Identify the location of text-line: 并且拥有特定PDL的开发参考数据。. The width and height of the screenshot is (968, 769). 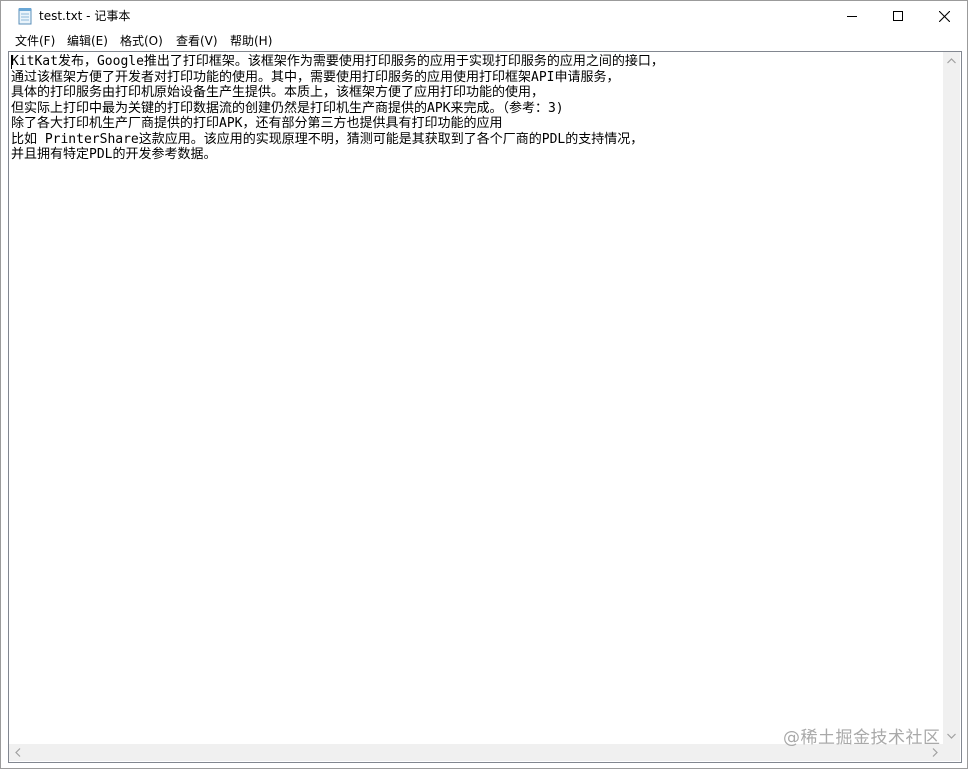
(114, 154).